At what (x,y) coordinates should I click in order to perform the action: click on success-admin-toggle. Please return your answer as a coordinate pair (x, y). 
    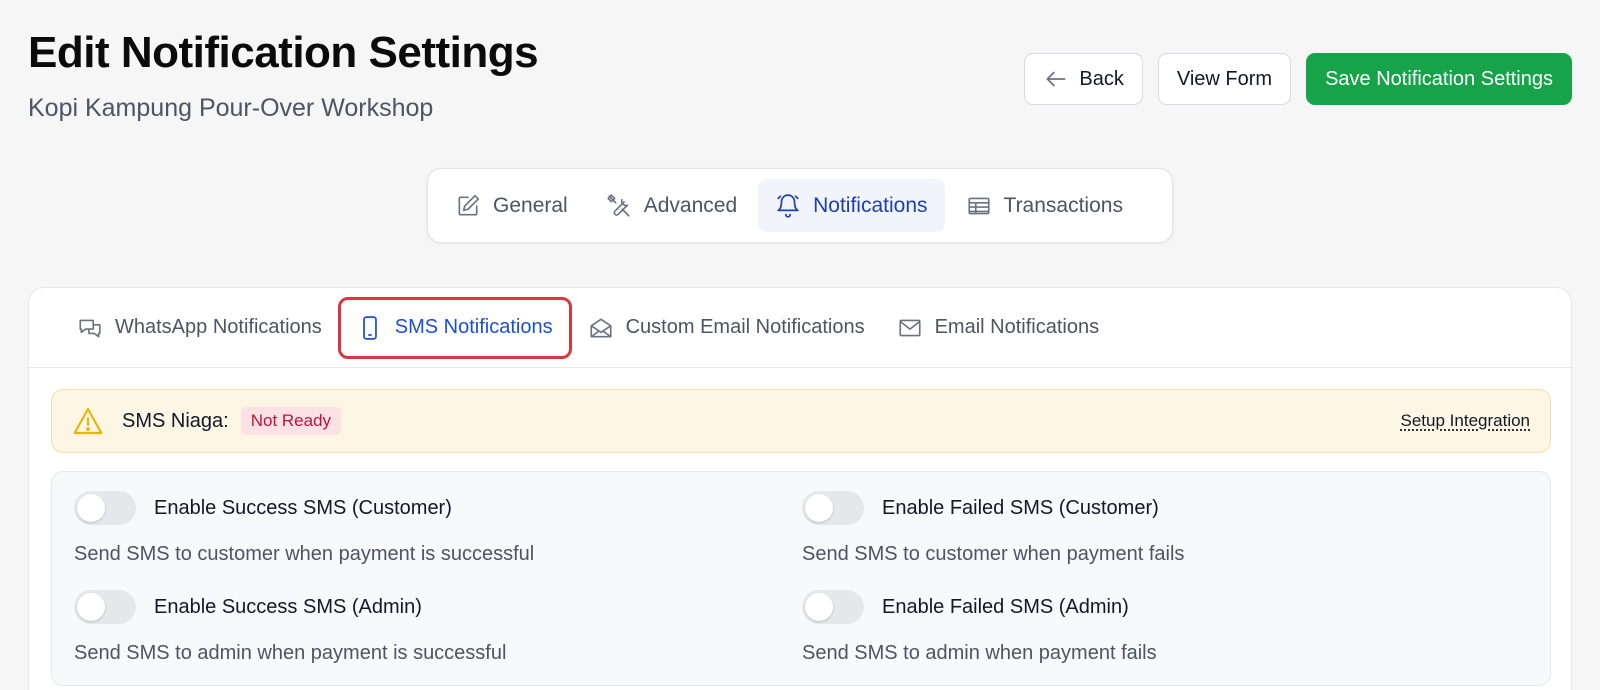
    Looking at the image, I should click on (105, 607).